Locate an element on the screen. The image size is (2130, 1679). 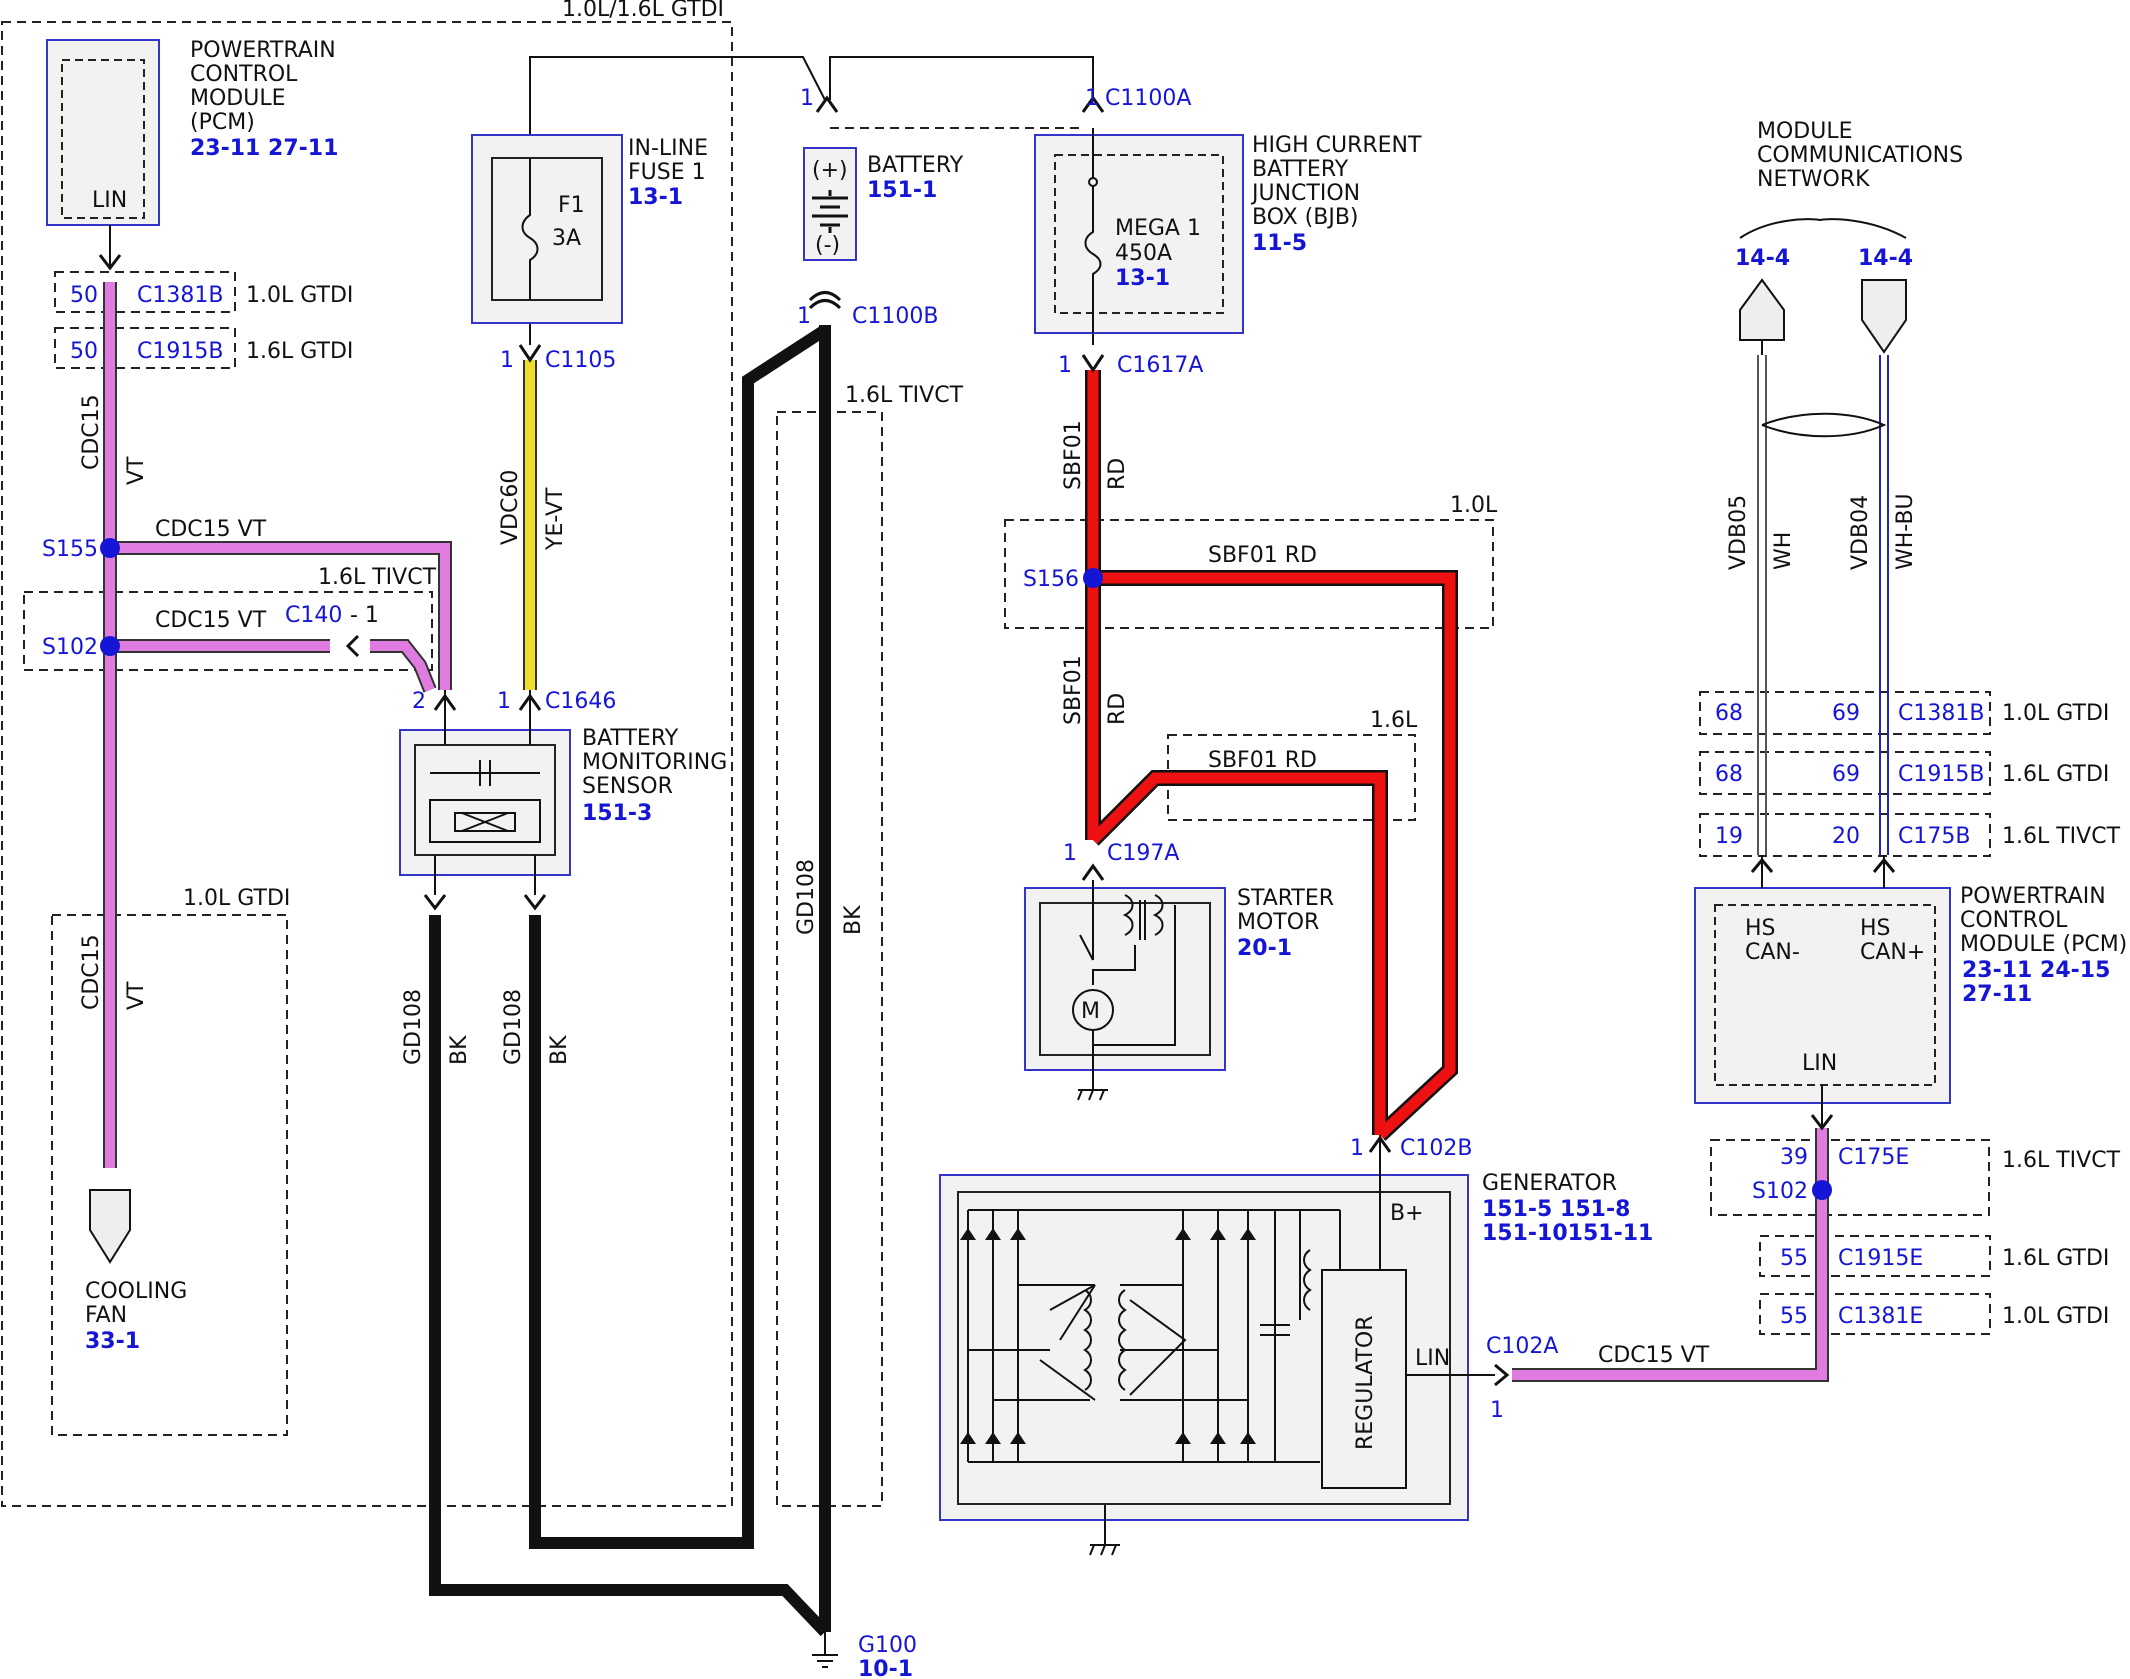
conn-c175e: C175E is located at coordinates (1873, 1157).